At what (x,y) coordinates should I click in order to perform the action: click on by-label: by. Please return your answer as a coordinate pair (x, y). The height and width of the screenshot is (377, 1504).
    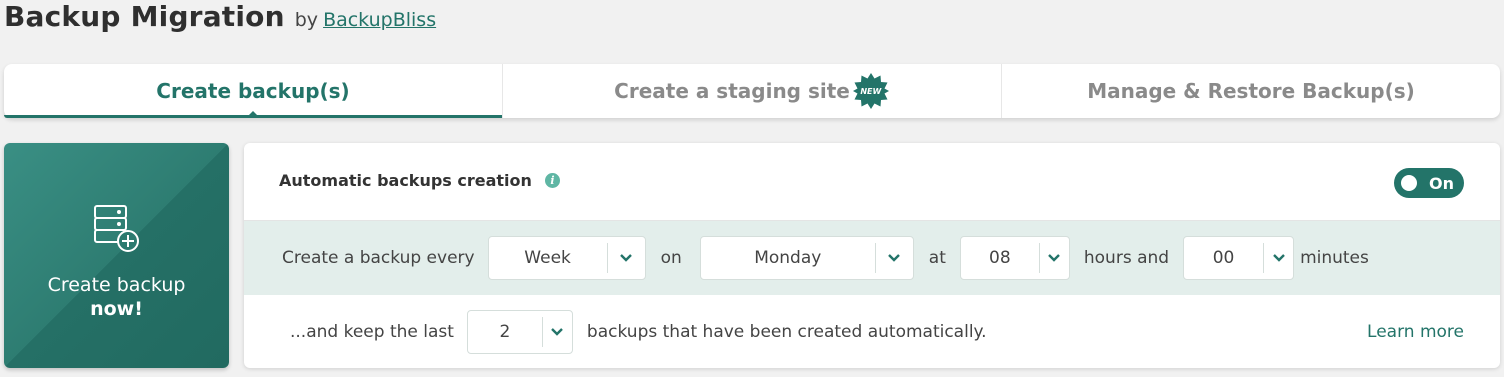
    Looking at the image, I should click on (306, 20).